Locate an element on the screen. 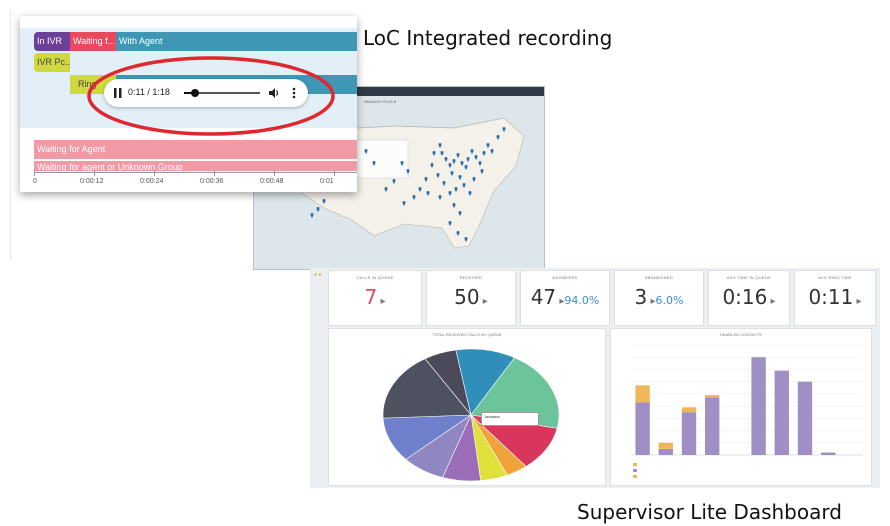  timeline-tick-label: 0:01 is located at coordinates (327, 181).